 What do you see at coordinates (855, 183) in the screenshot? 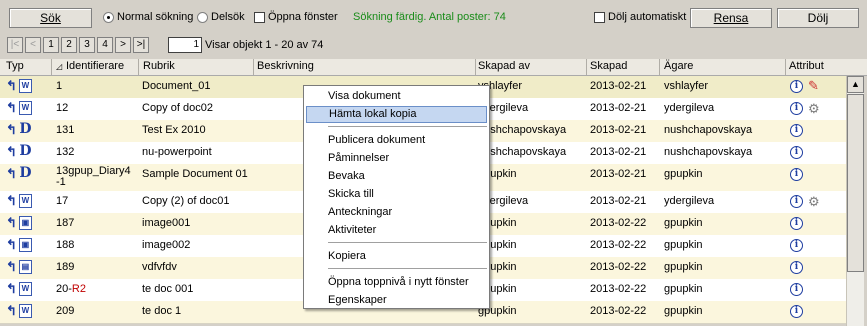
I see `scroll-thumb` at bounding box center [855, 183].